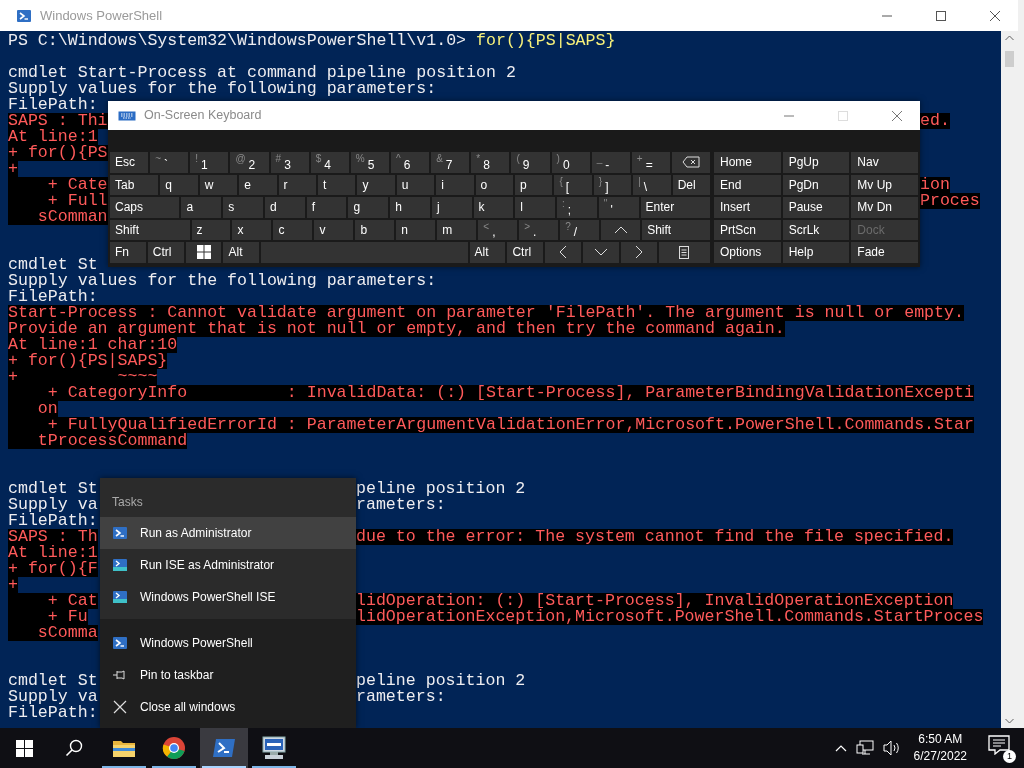  What do you see at coordinates (816, 207) in the screenshot?
I see `keyboard-key: Pause` at bounding box center [816, 207].